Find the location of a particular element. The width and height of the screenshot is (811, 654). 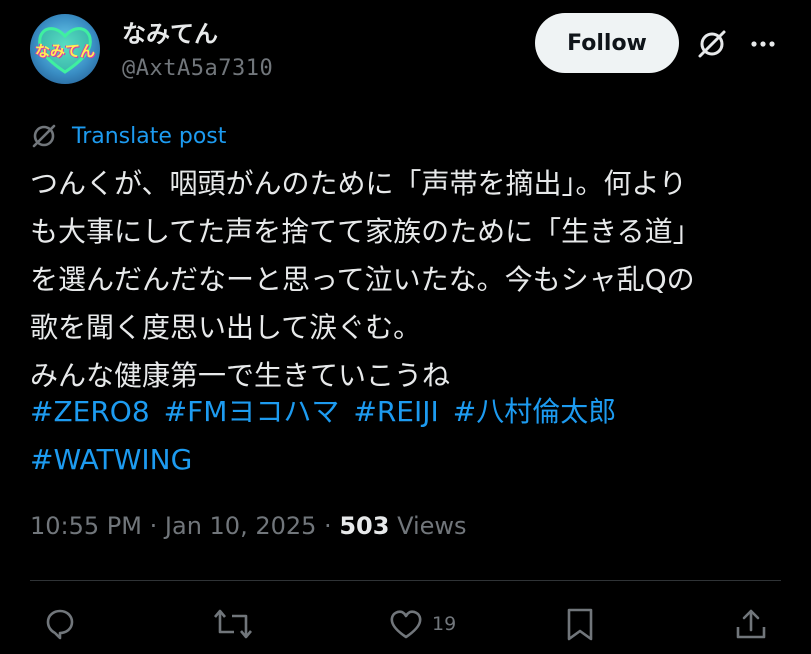

like-button: 19 is located at coordinates (422, 624).